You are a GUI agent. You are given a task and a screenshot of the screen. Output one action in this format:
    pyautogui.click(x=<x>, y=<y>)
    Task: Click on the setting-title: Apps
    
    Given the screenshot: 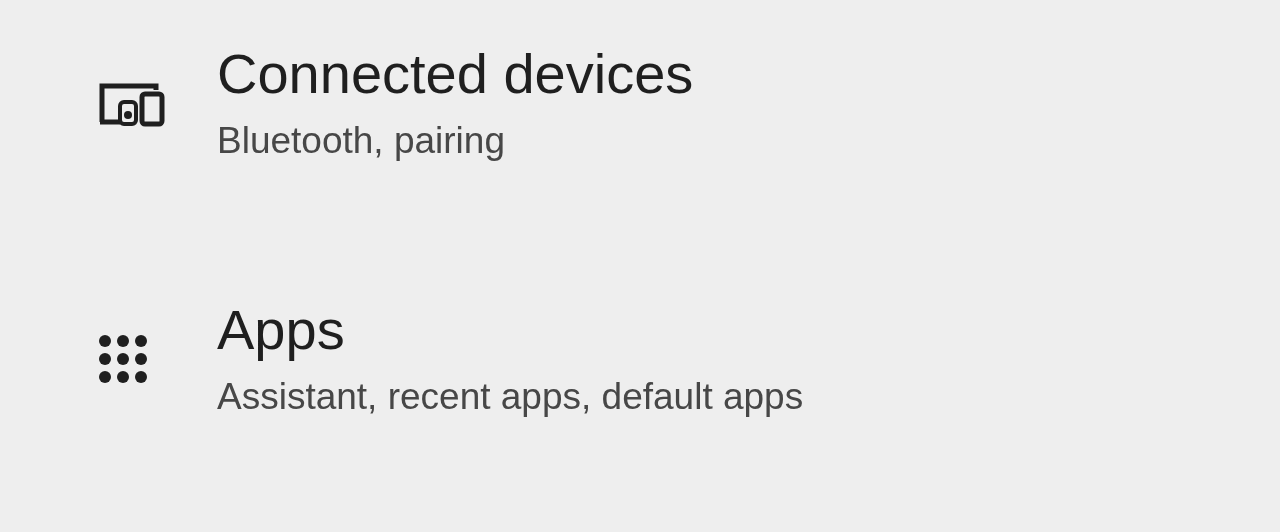 What is the action you would take?
    pyautogui.click(x=510, y=330)
    